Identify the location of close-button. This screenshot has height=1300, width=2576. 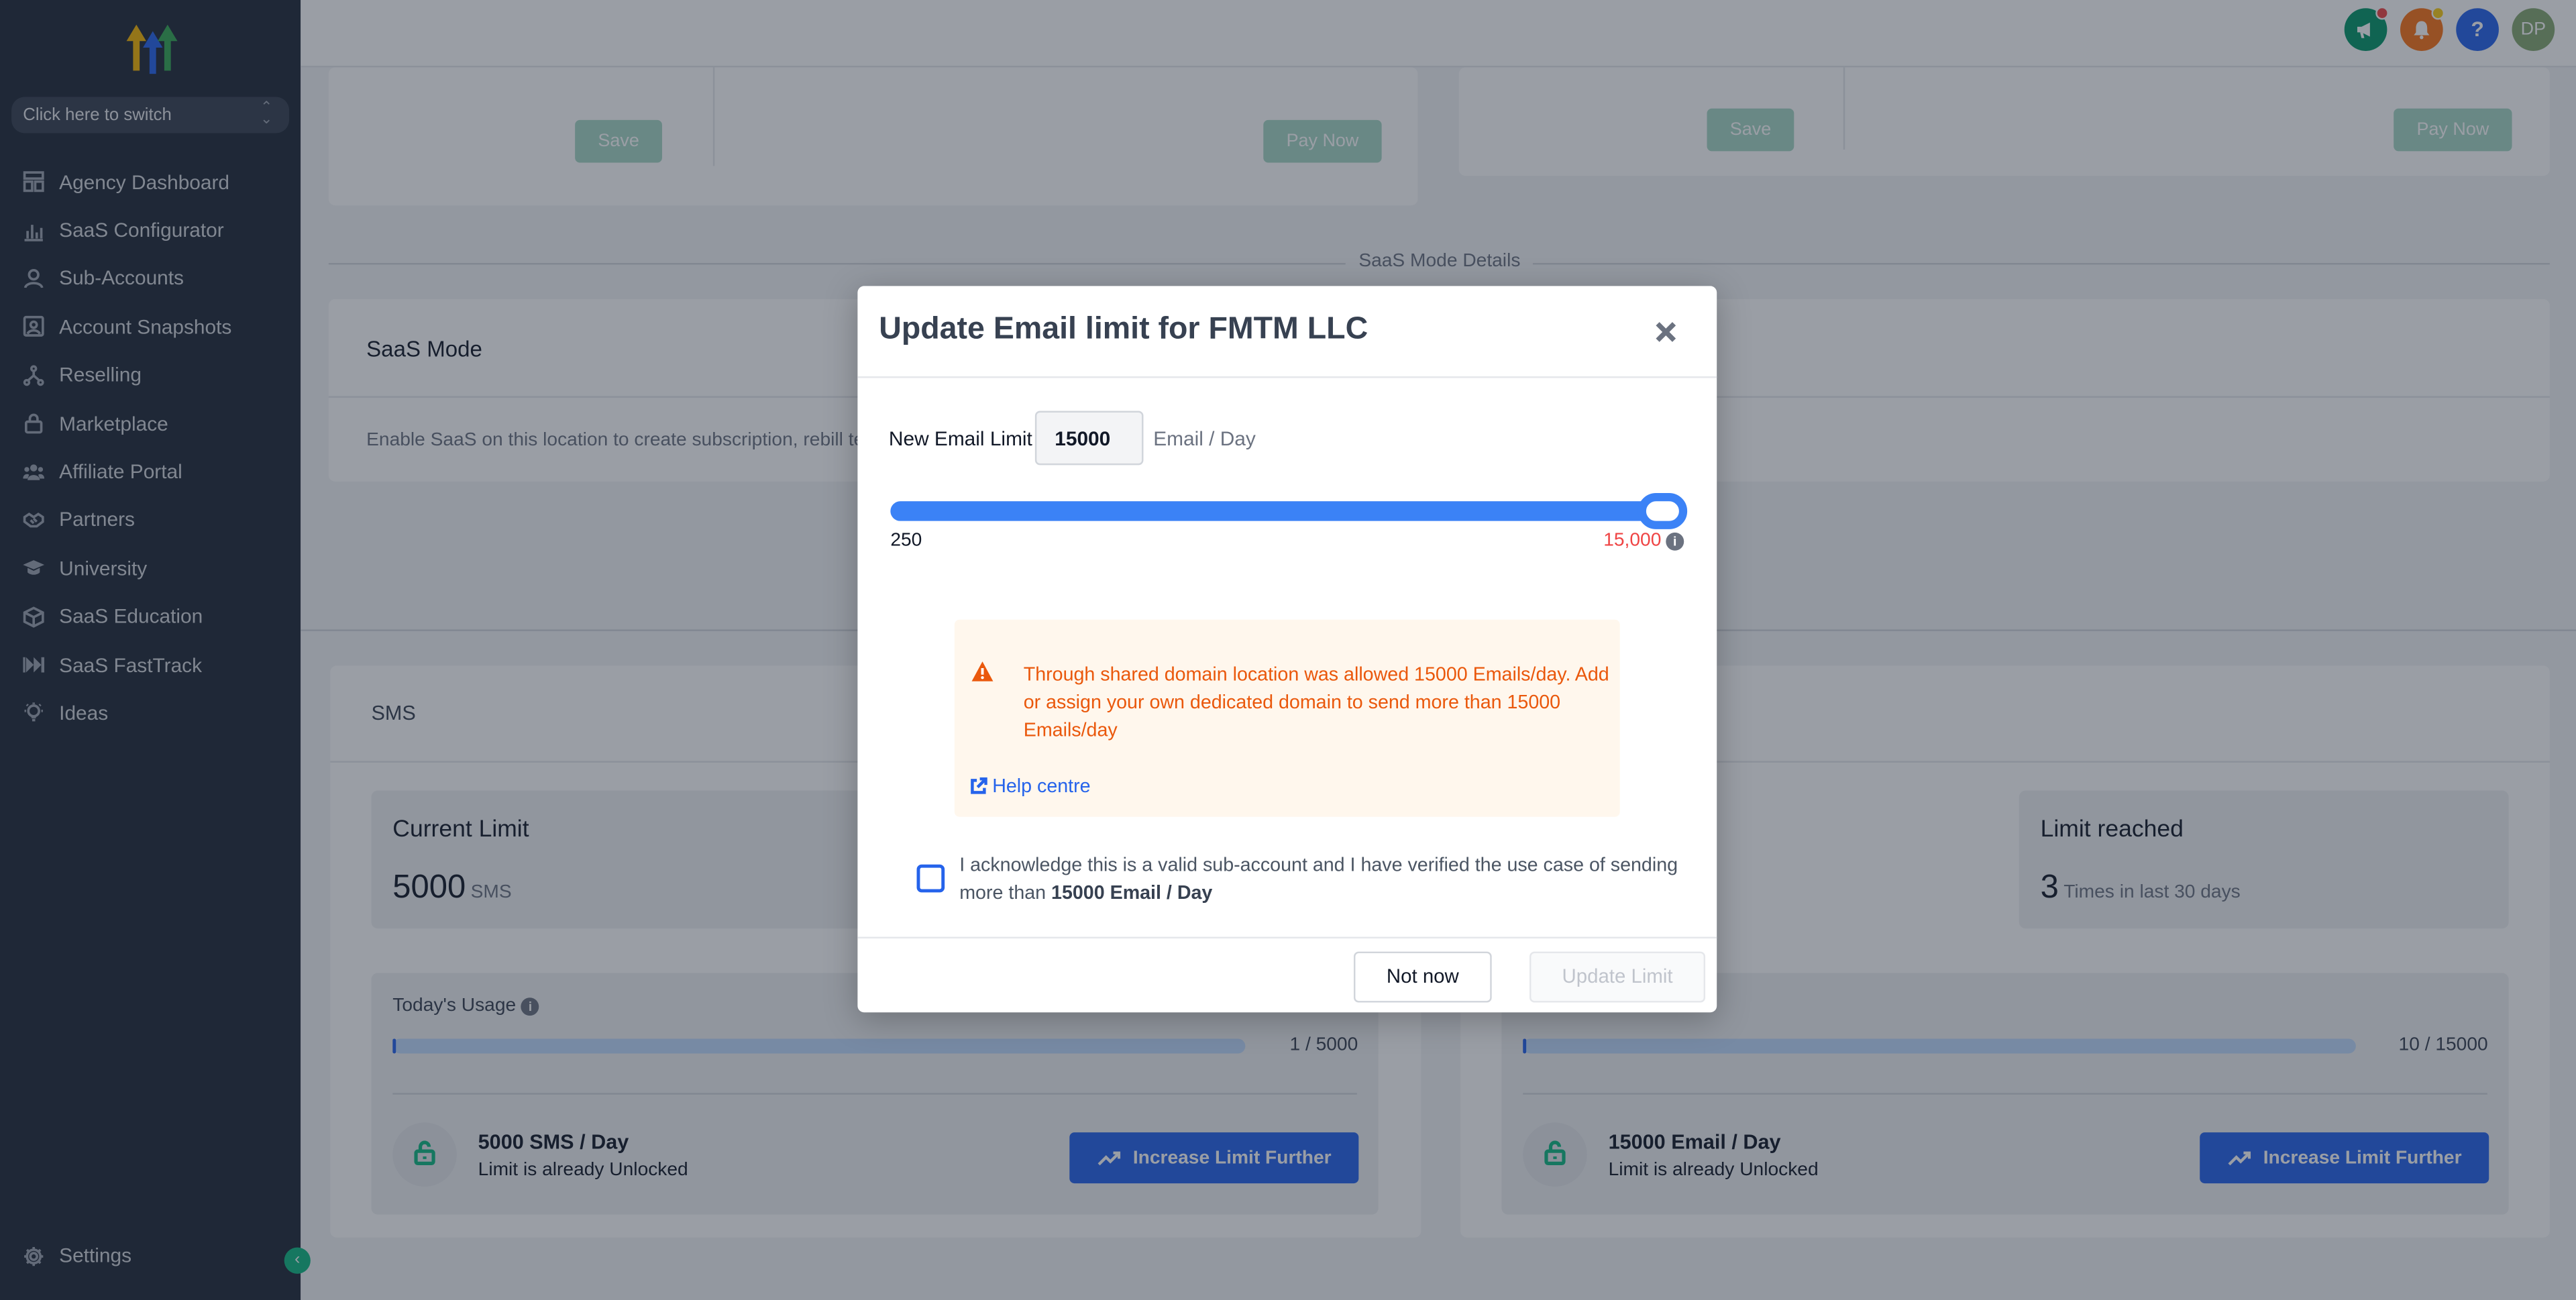
(1666, 332).